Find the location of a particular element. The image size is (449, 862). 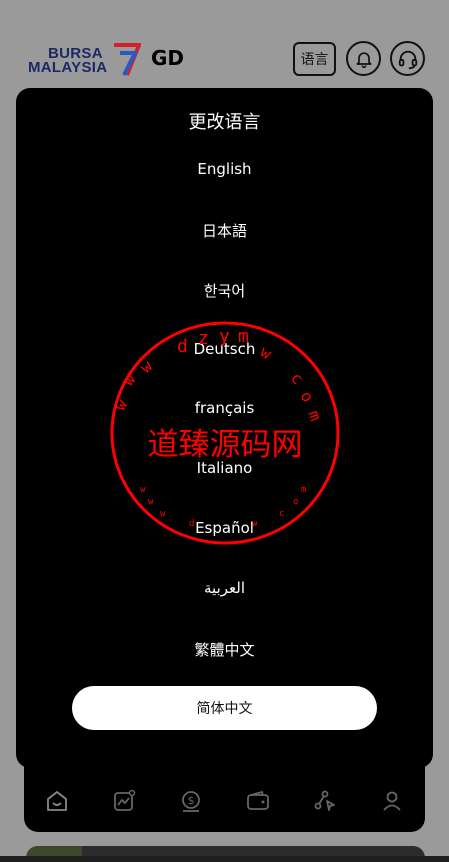

logo-mark-icon is located at coordinates (127, 59).